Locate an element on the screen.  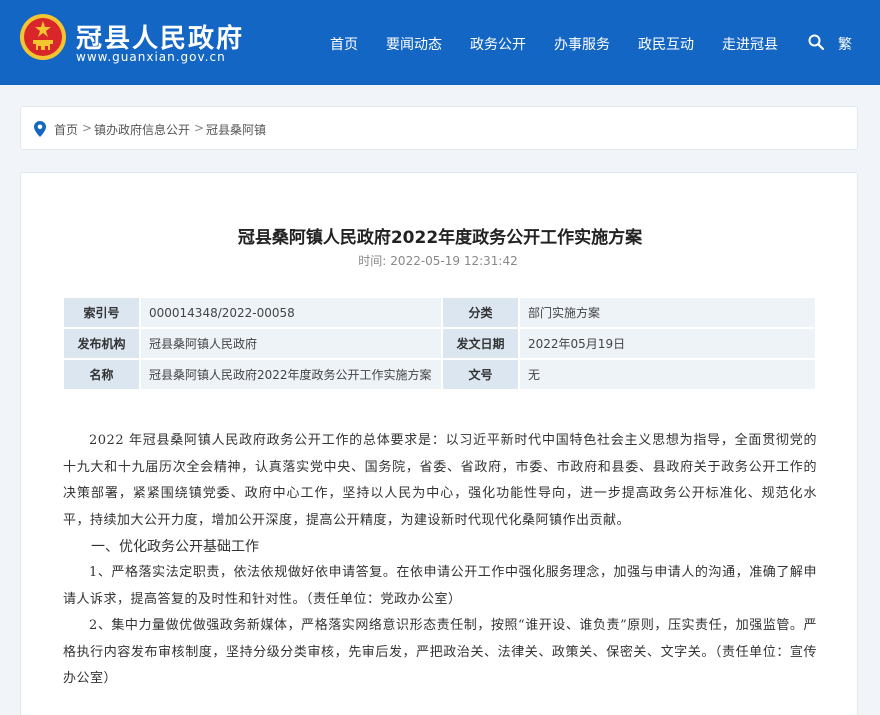
time-value: 2022-05-19 12:31:42 is located at coordinates (454, 261).